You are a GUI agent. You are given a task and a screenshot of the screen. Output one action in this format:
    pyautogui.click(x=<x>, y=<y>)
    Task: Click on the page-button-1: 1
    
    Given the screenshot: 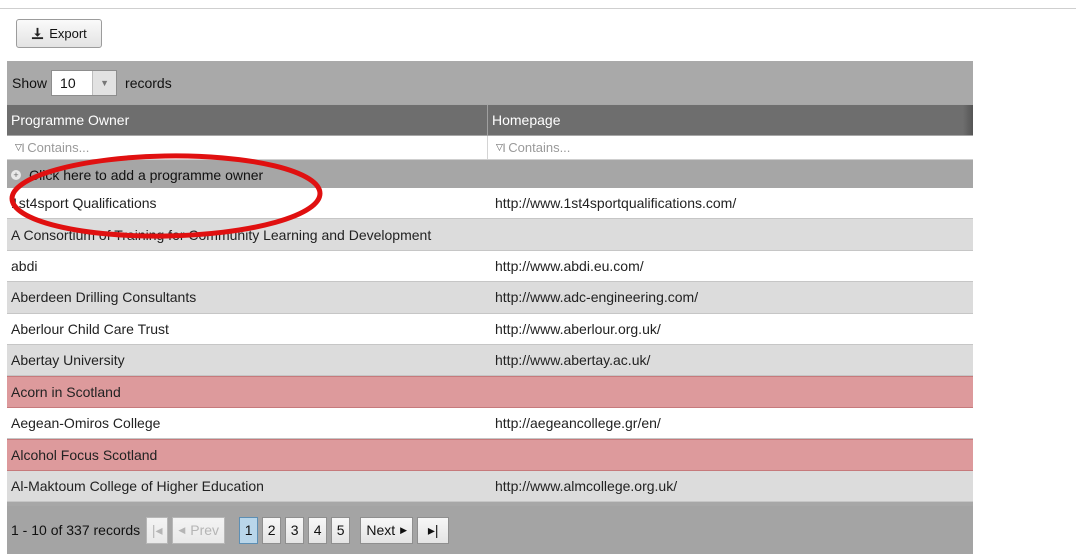 What is the action you would take?
    pyautogui.click(x=249, y=530)
    